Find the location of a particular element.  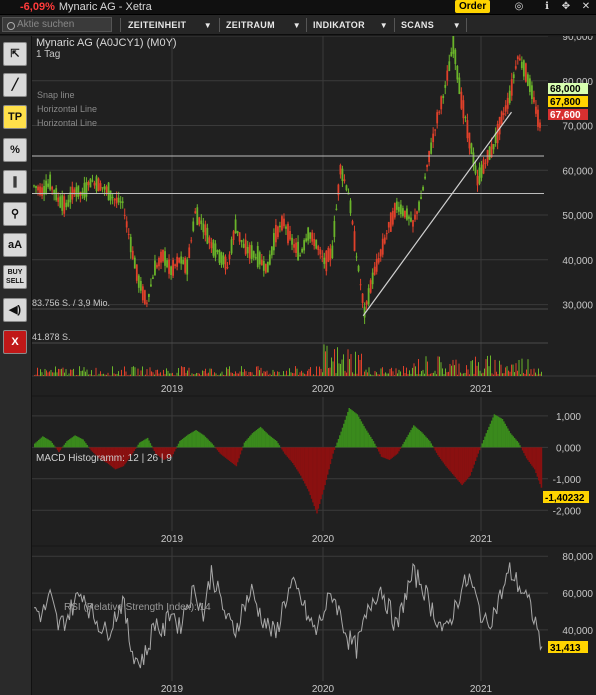

rsi-label: RSI (Relative Strength Index): 14 is located at coordinates (137, 607).